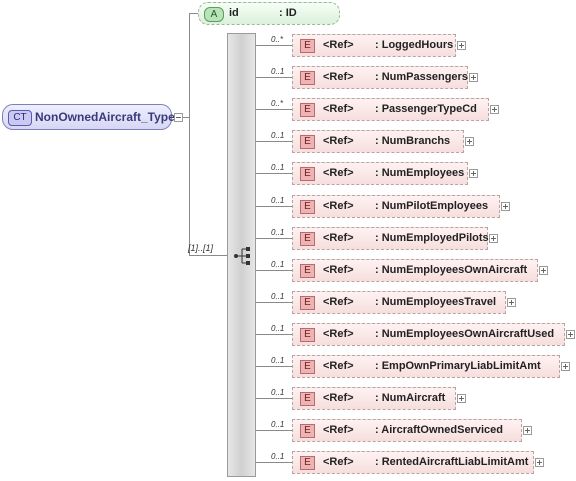 This screenshot has height=481, width=576. I want to click on element-name: : RentedAircraftLiabLimitAmt, so click(452, 462).